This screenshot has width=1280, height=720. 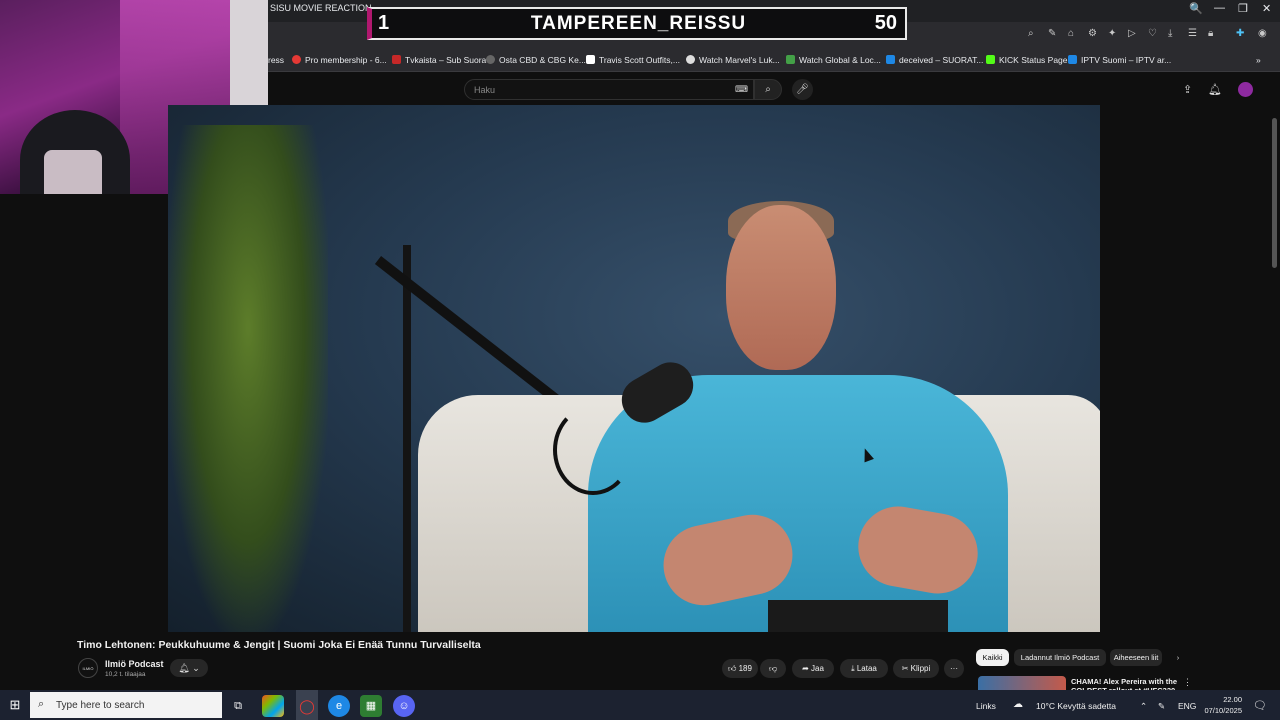 I want to click on weather-cloud-icon: ☁, so click(x=1018, y=704).